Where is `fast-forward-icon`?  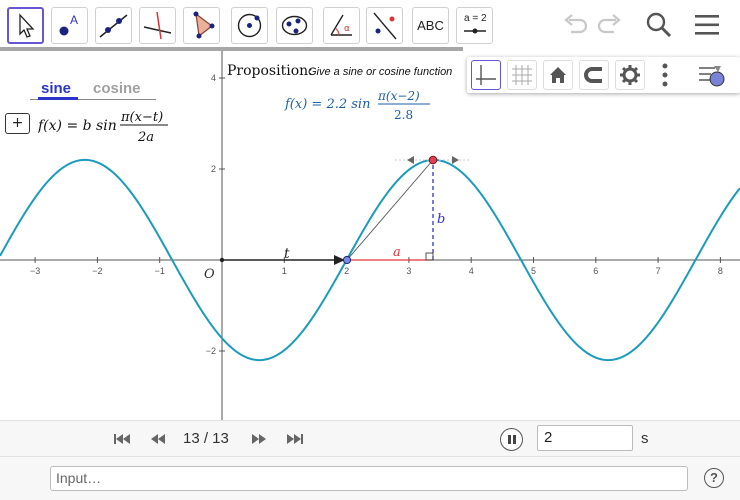
fast-forward-icon is located at coordinates (259, 439).